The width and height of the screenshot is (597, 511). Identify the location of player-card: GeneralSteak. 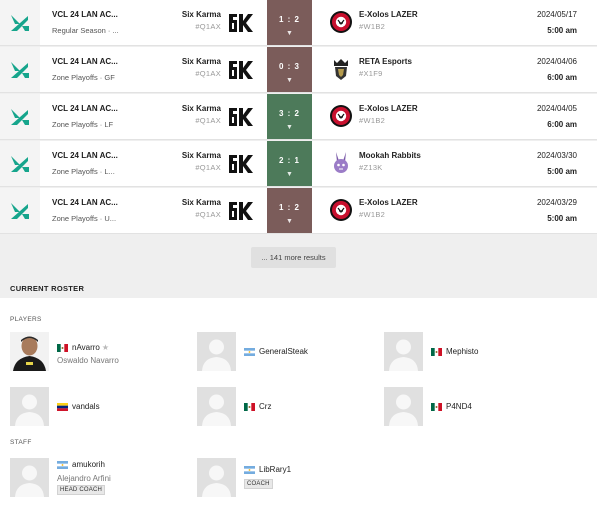
(282, 352).